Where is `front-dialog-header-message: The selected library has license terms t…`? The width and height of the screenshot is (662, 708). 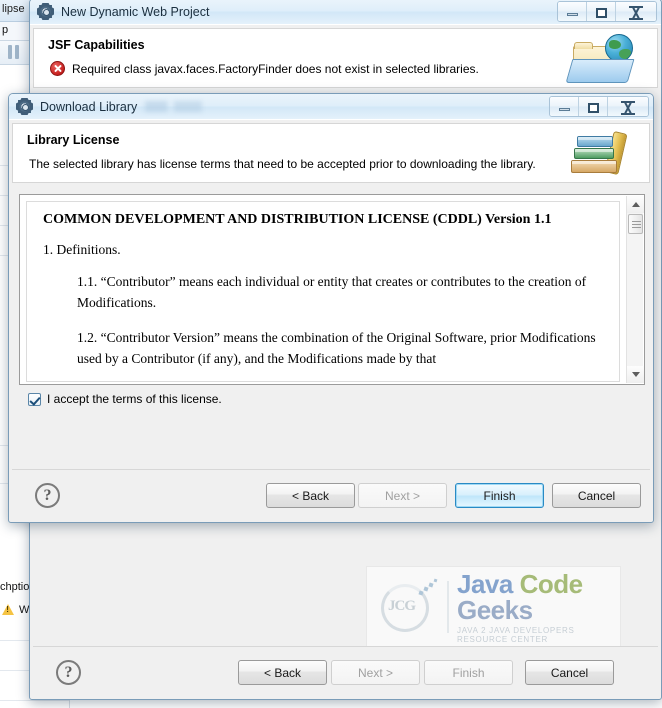 front-dialog-header-message: The selected library has license terms t… is located at coordinates (282, 164).